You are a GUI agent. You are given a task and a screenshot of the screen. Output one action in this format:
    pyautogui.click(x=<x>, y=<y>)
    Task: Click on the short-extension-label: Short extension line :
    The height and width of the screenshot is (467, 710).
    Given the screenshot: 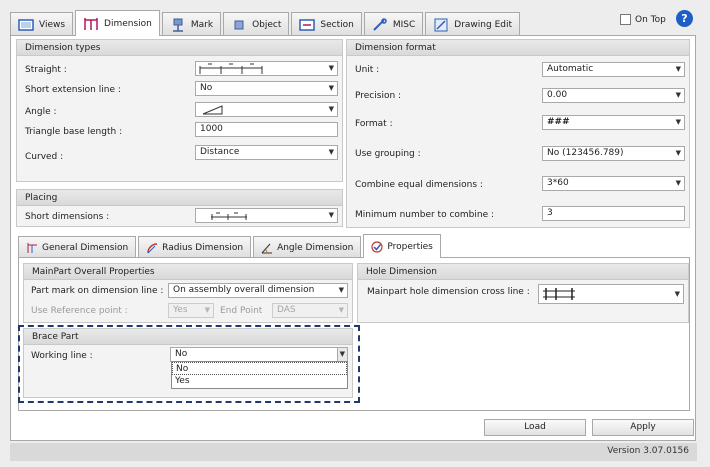 What is the action you would take?
    pyautogui.click(x=73, y=90)
    